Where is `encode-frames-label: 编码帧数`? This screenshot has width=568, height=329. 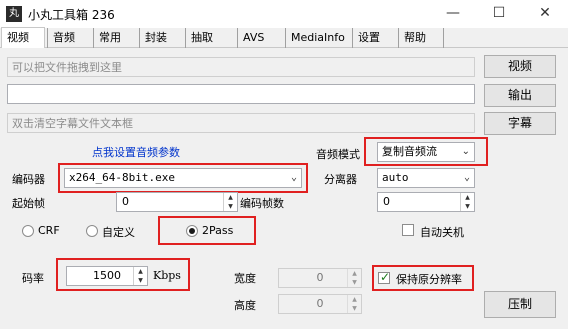 encode-frames-label: 编码帧数 is located at coordinates (262, 203).